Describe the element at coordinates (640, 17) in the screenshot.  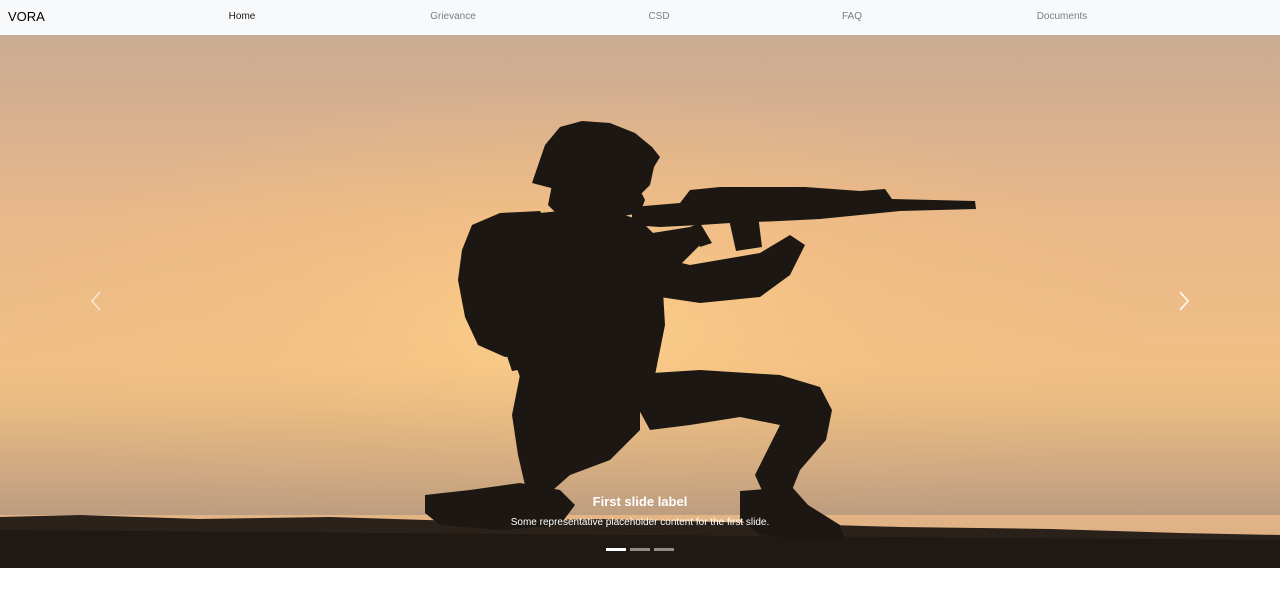
I see `top-navbar: VORA Home Grievance CSD FAQ Documents` at that location.